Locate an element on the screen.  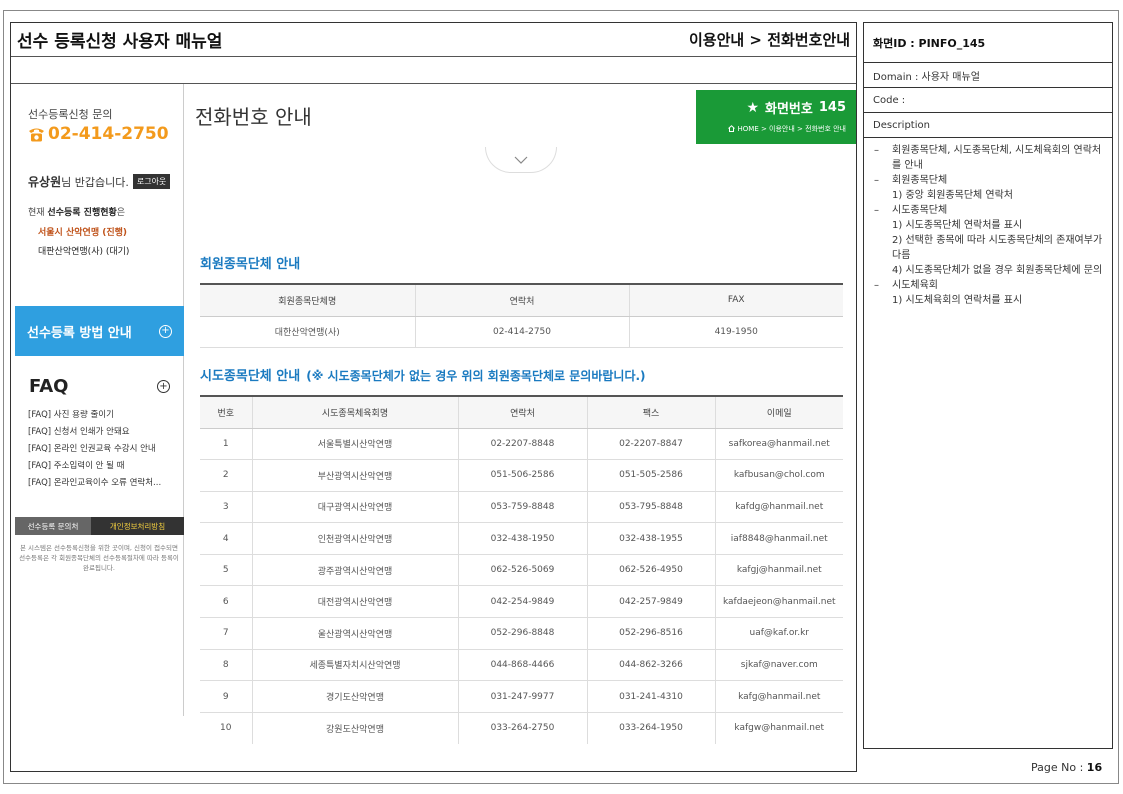
table-cell: 광주광역시산악연맹 is located at coordinates (354, 570).